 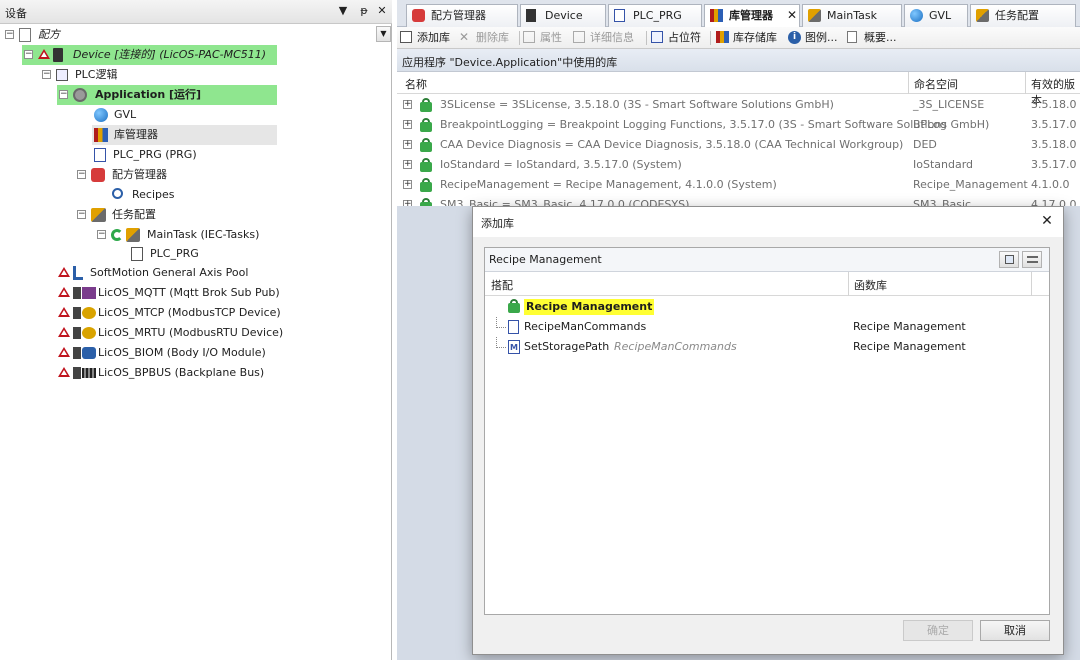 I want to click on toolbar-label: 删除库, so click(x=492, y=37).